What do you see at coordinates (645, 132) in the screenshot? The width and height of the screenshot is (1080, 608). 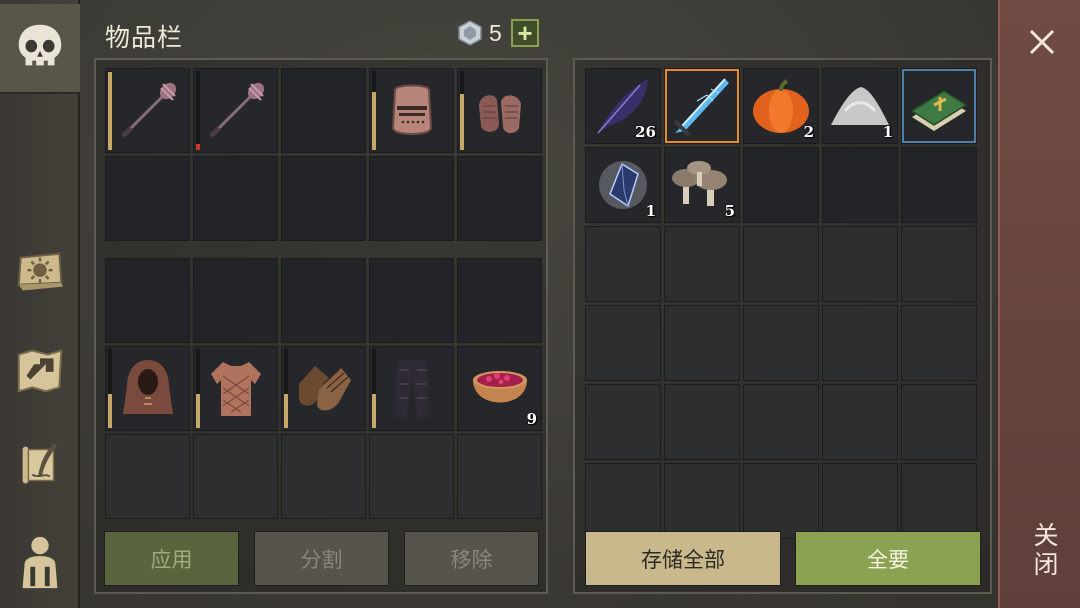 I see `item-quantity: 26` at bounding box center [645, 132].